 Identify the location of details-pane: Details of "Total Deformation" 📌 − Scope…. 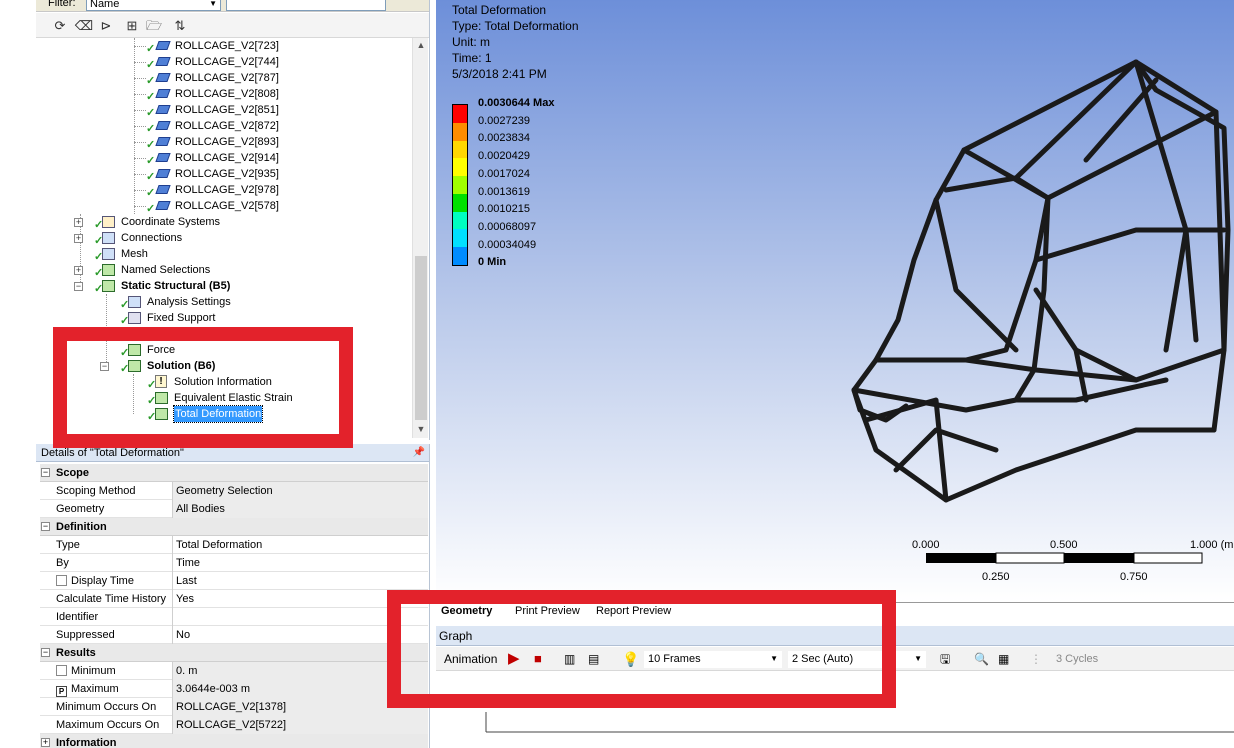
(233, 596).